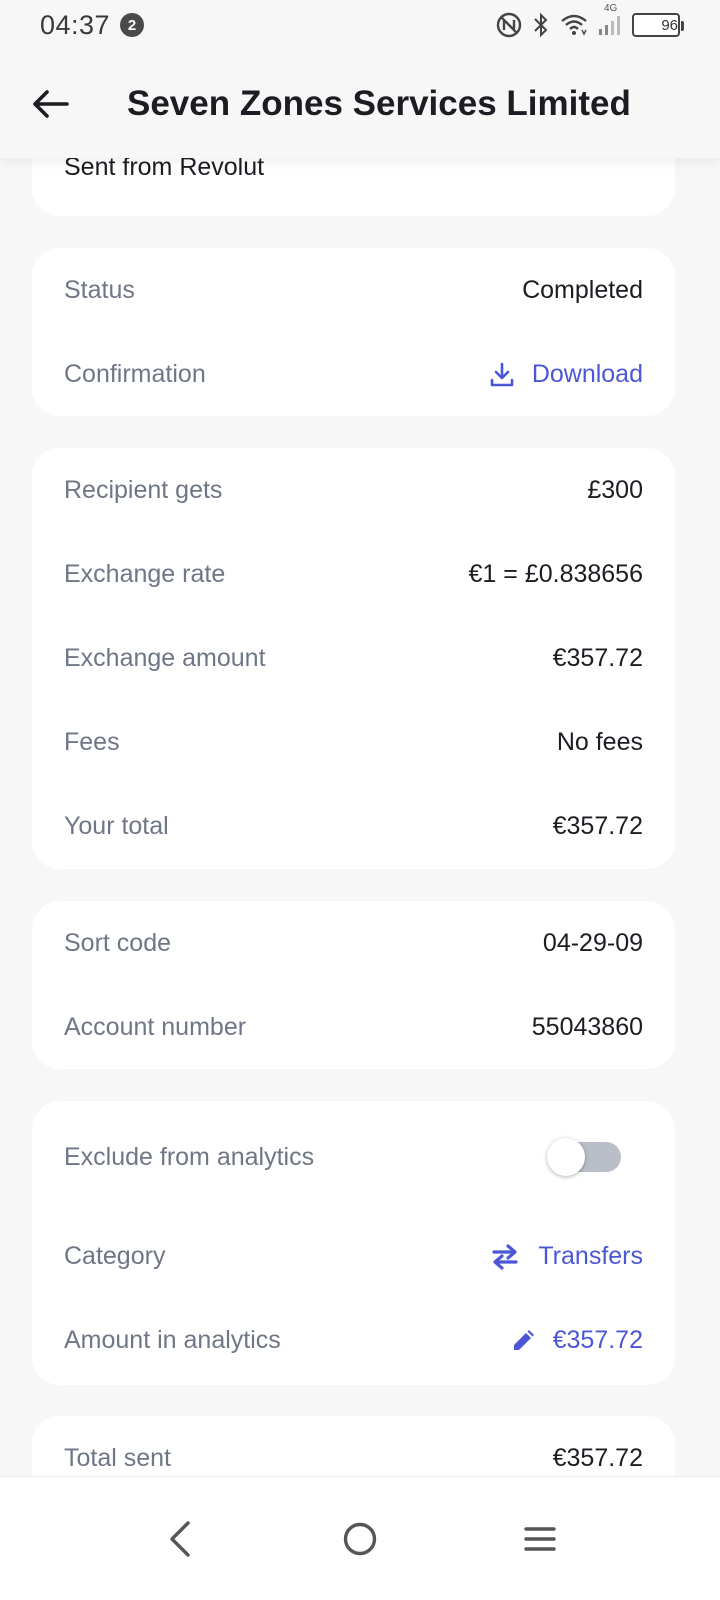 The height and width of the screenshot is (1600, 720). Describe the element at coordinates (555, 574) in the screenshot. I see `exchange-rate-value: €1 = £0.838656` at that location.